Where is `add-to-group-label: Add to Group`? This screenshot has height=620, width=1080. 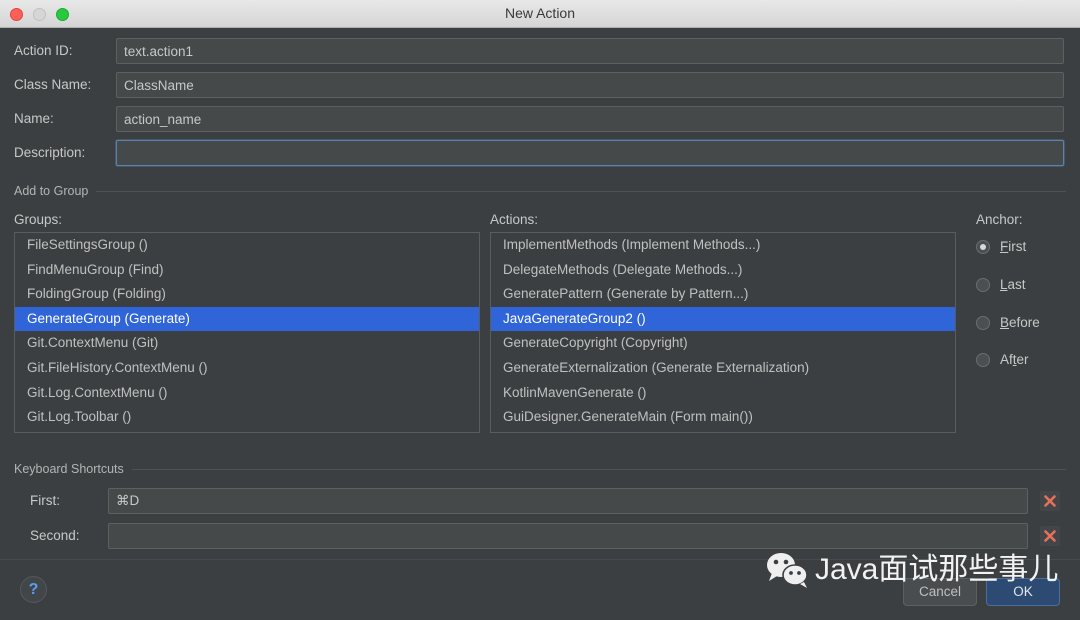
add-to-group-label: Add to Group is located at coordinates (55, 191).